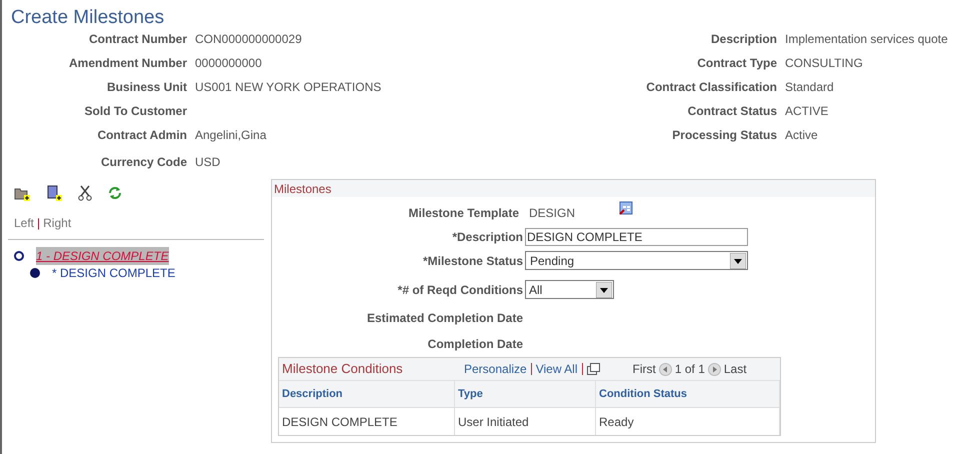 The width and height of the screenshot is (958, 454). What do you see at coordinates (732, 111) in the screenshot?
I see `field-label: Contract Status` at bounding box center [732, 111].